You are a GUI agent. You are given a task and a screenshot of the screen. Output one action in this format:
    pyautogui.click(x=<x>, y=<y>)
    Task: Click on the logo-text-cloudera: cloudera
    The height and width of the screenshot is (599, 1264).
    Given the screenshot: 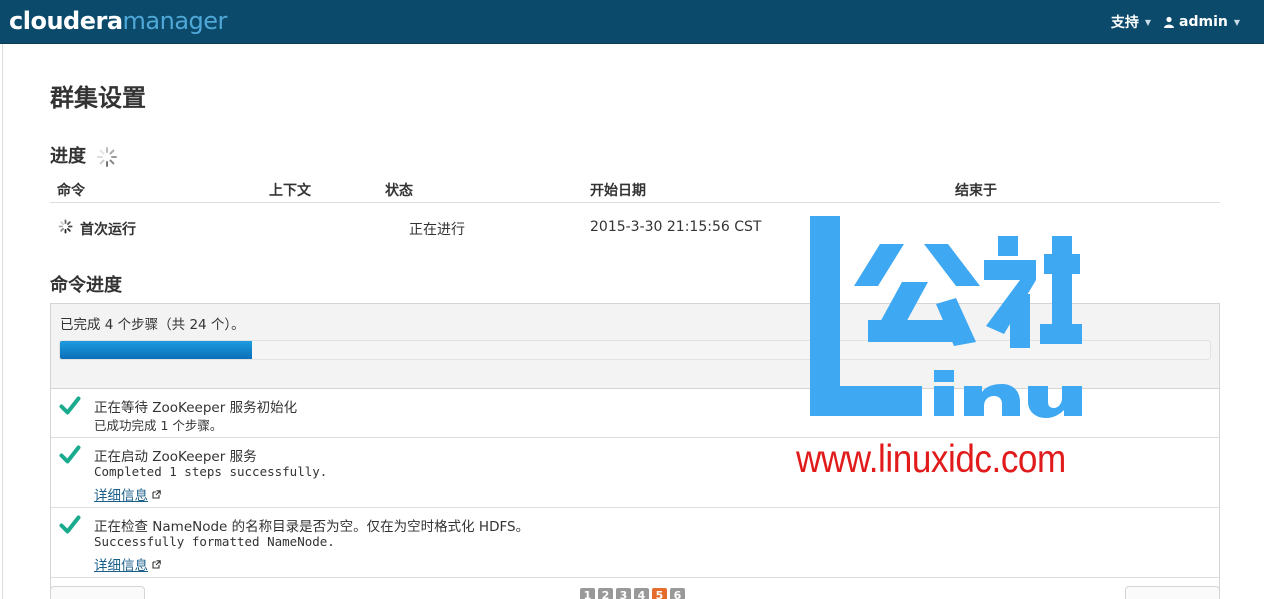 What is the action you would take?
    pyautogui.click(x=66, y=21)
    